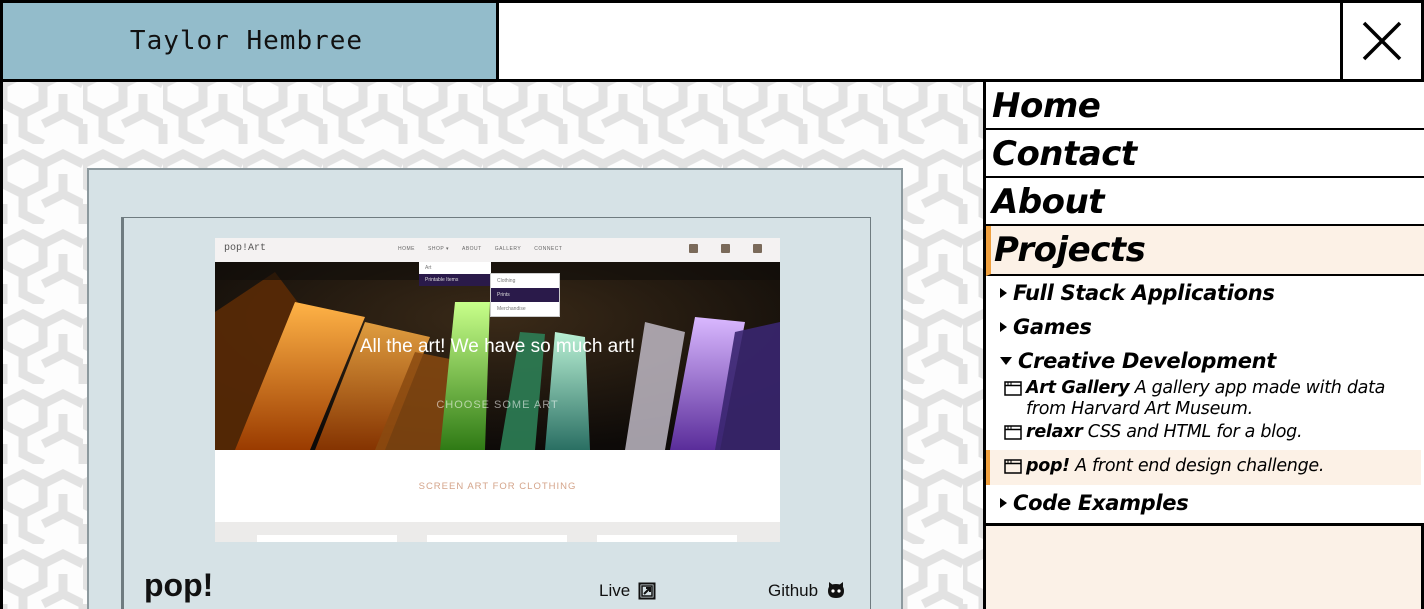 This screenshot has width=1424, height=609. What do you see at coordinates (1048, 466) in the screenshot?
I see `project-name: pop!` at bounding box center [1048, 466].